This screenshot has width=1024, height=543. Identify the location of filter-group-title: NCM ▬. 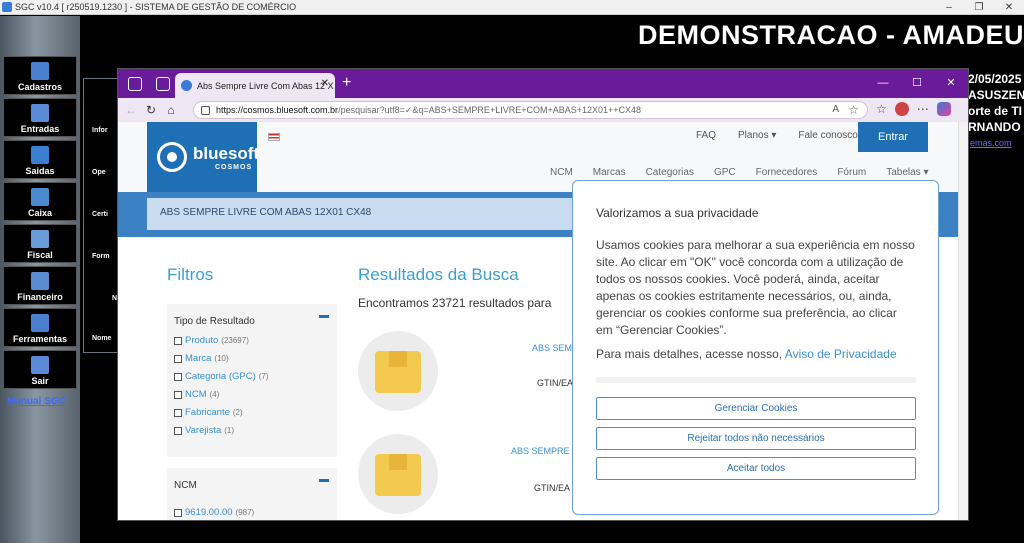
(252, 487).